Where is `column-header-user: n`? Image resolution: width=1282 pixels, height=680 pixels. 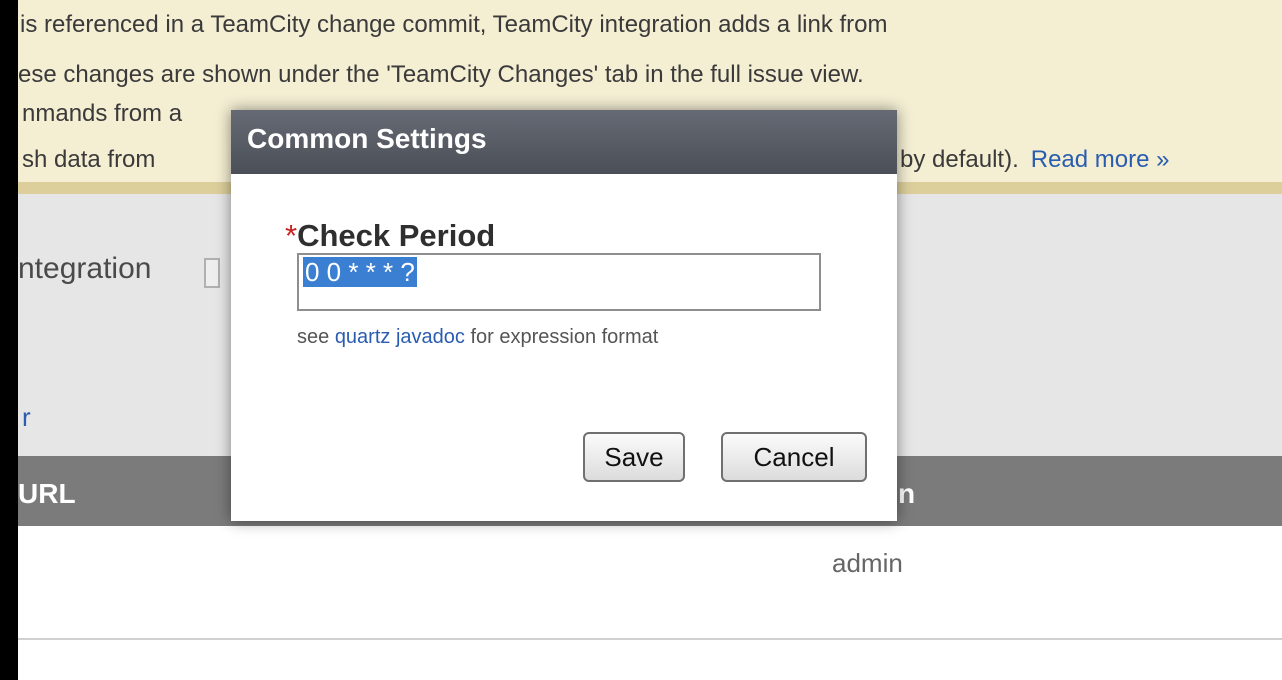 column-header-user: n is located at coordinates (907, 493).